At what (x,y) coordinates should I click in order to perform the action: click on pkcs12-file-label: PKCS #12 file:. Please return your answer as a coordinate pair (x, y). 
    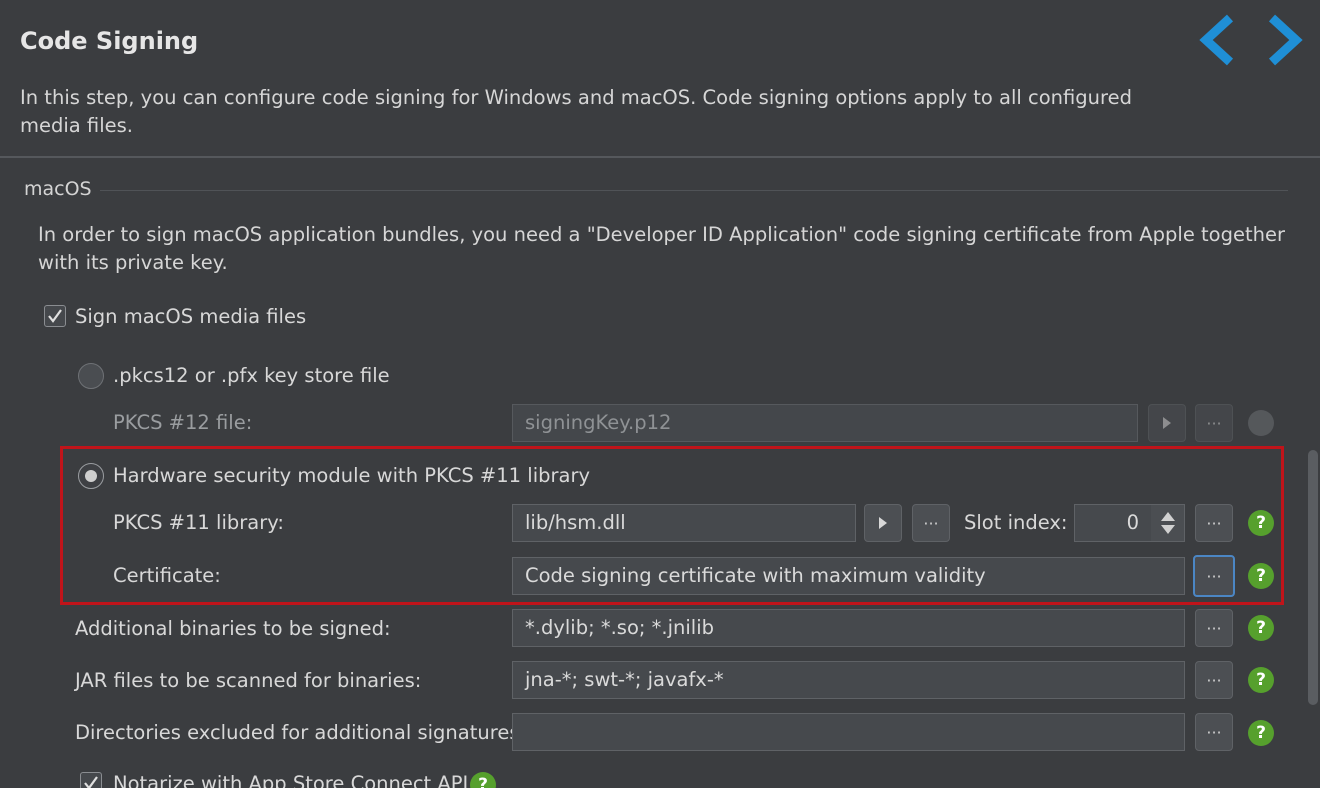
    Looking at the image, I should click on (183, 422).